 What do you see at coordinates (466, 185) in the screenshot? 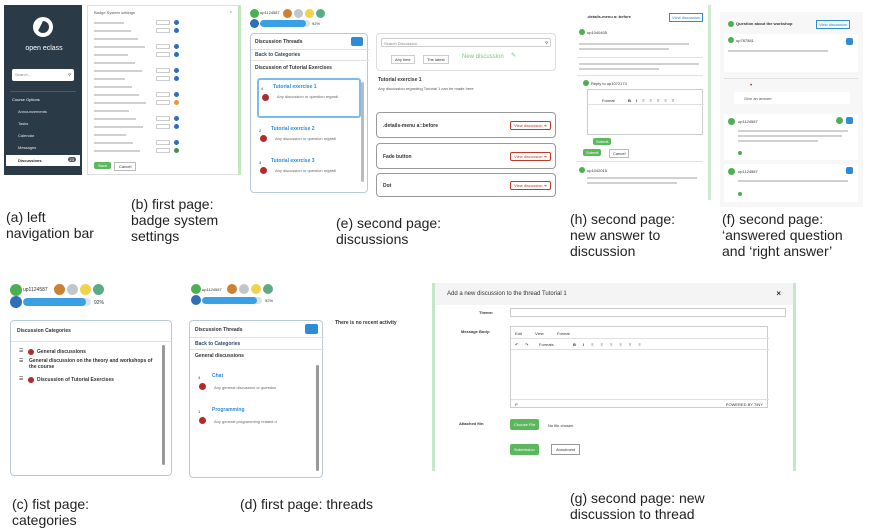
I see `discussion-card: Dot View discussion ➜` at bounding box center [466, 185].